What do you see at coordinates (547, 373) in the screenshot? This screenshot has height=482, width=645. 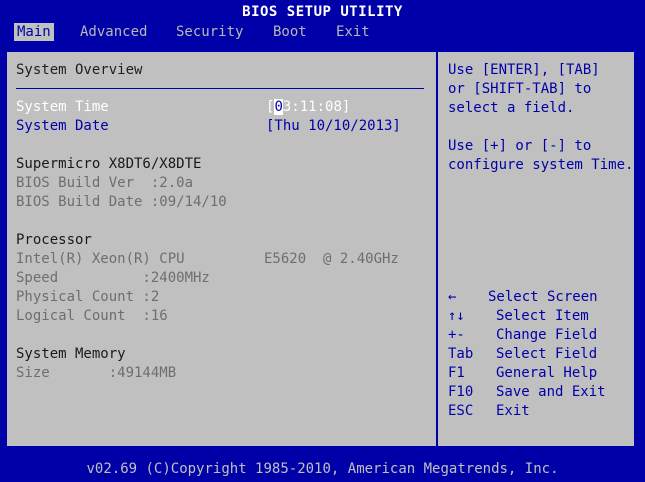 I see `key-desc-general-help: General Help` at bounding box center [547, 373].